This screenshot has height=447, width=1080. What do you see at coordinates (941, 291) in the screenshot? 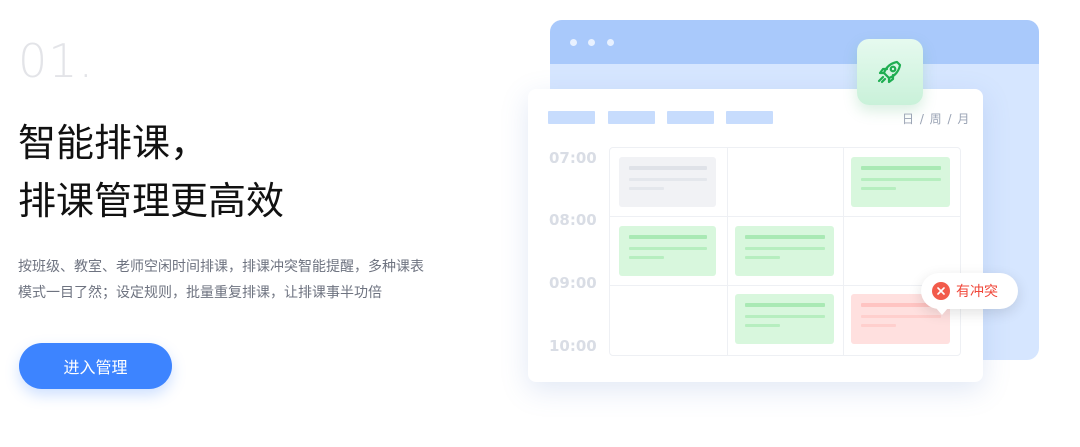
I see `close-icon` at bounding box center [941, 291].